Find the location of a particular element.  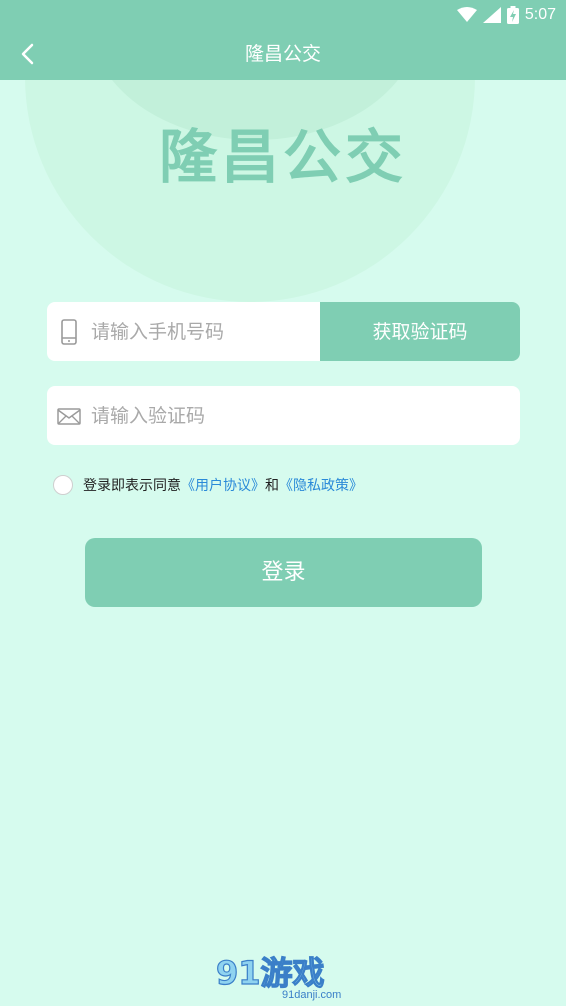

login-button: 登录 is located at coordinates (283, 572).